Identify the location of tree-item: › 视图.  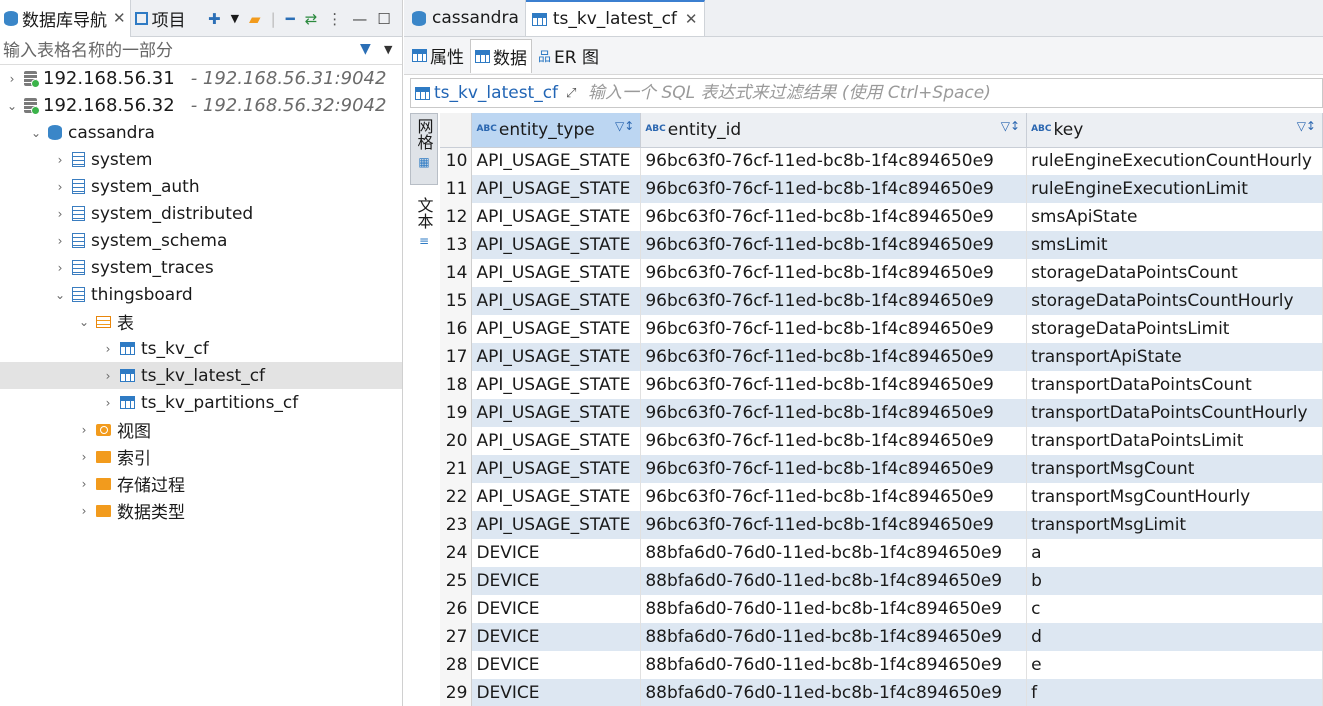
(201, 429).